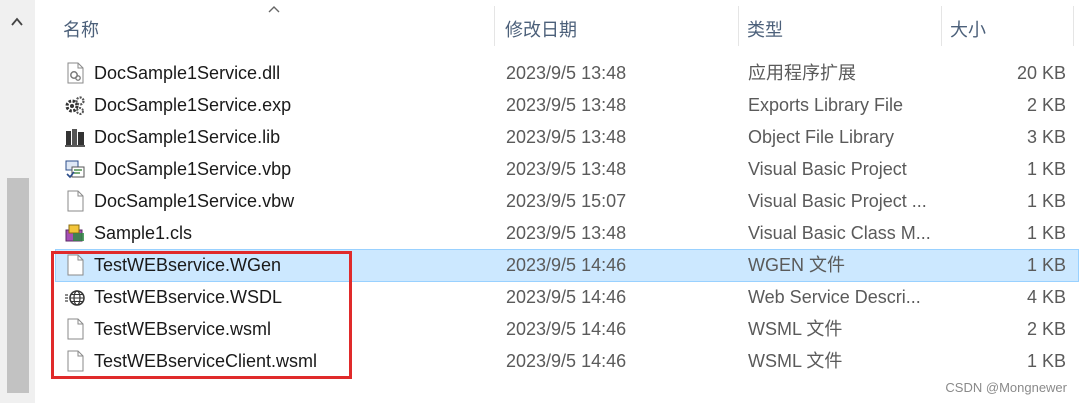  I want to click on file-size: 3 KB, so click(1046, 137).